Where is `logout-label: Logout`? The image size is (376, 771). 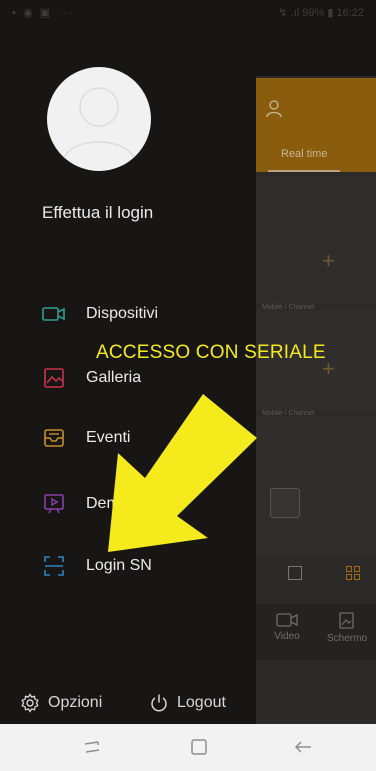
logout-label: Logout is located at coordinates (201, 702).